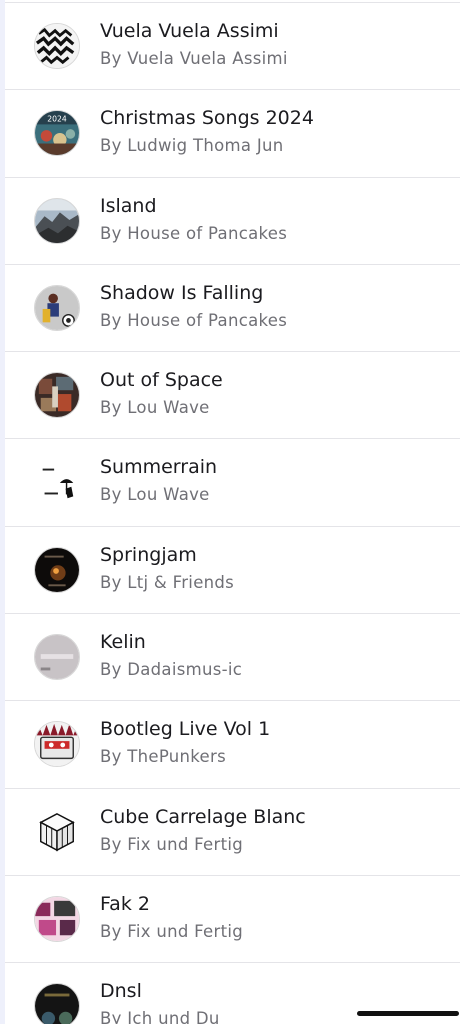 The width and height of the screenshot is (460, 1024). Describe the element at coordinates (57, 744) in the screenshot. I see `cassette-tape-cover-icon` at that location.